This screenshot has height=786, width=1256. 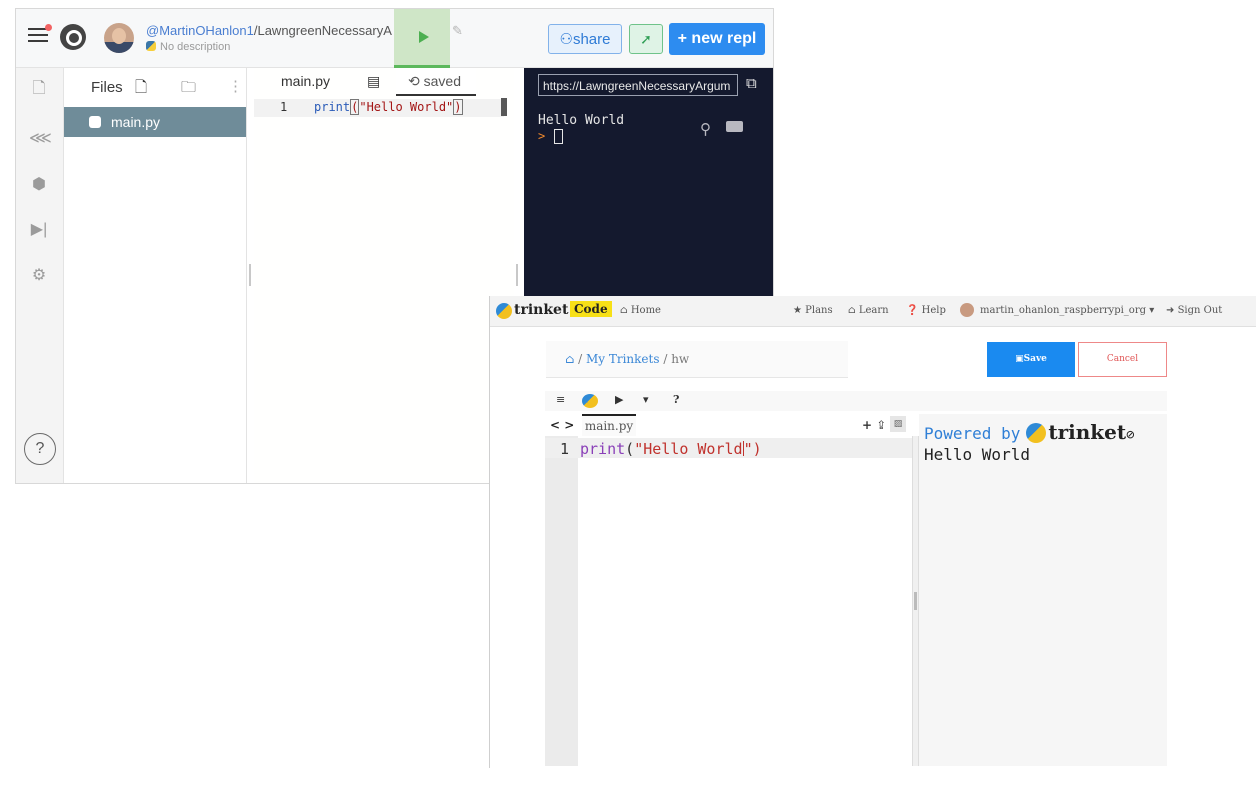 I want to click on repl-owner: @MartinOHanlon1, so click(x=200, y=30).